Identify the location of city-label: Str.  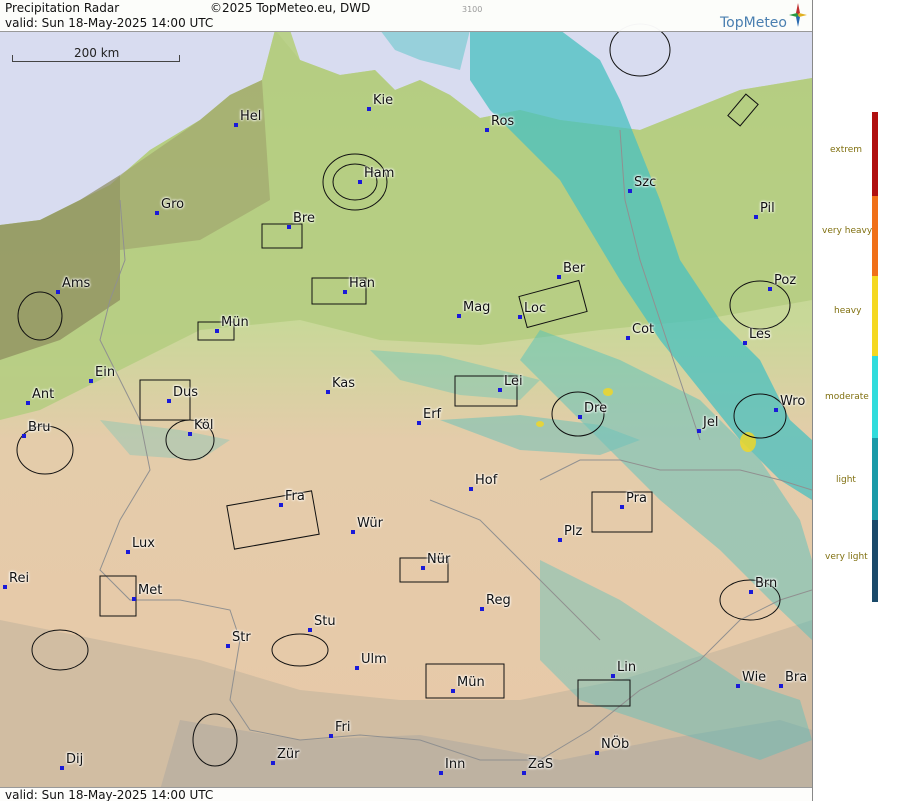
(241, 637).